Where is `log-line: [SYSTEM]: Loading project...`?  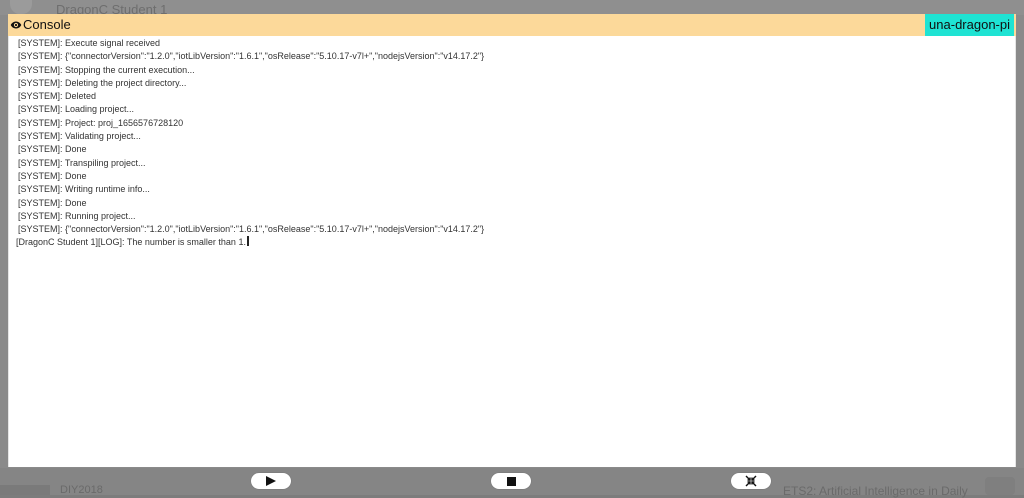
log-line: [SYSTEM]: Loading project... is located at coordinates (76, 109).